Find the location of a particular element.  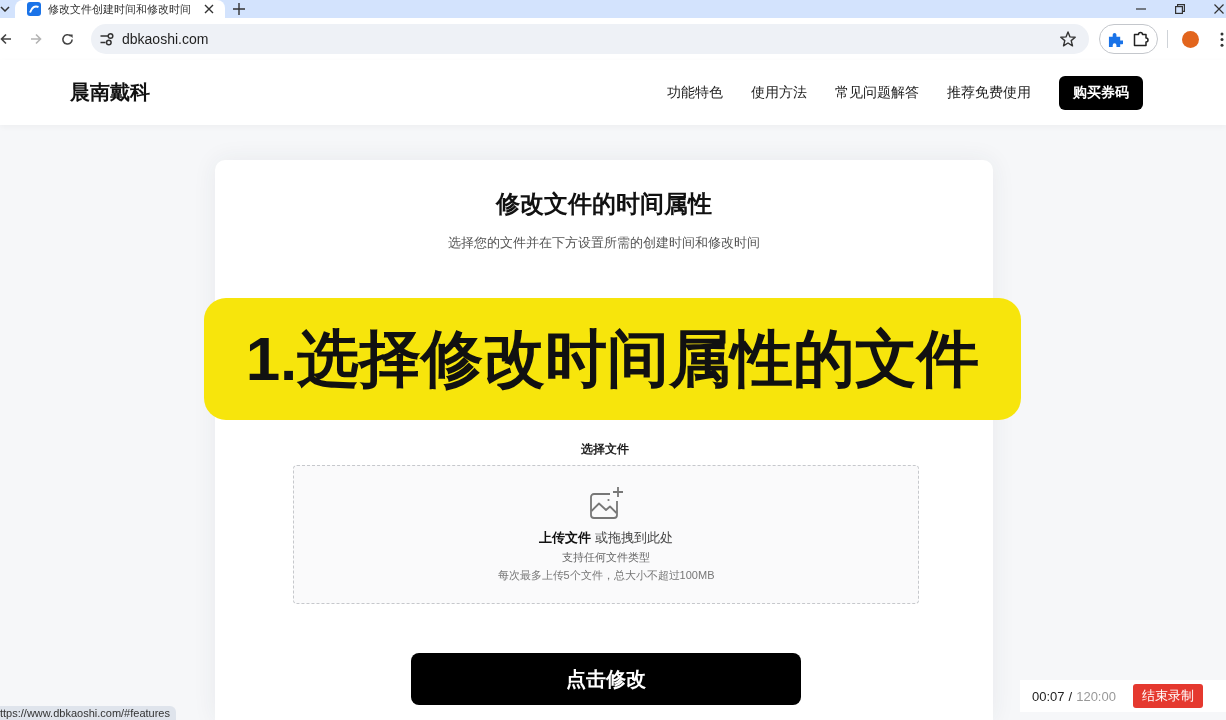

add-image-icon is located at coordinates (606, 503).